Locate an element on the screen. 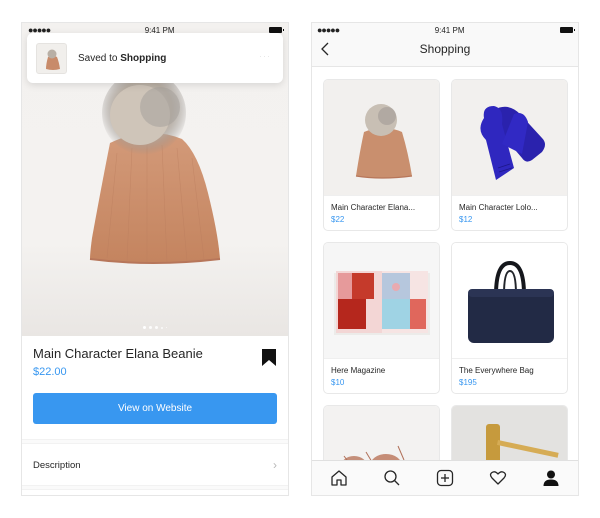 Image resolution: width=600 pixels, height=518 pixels. saved-to-collection-toast: Saved to Shopping ··· is located at coordinates (155, 58).